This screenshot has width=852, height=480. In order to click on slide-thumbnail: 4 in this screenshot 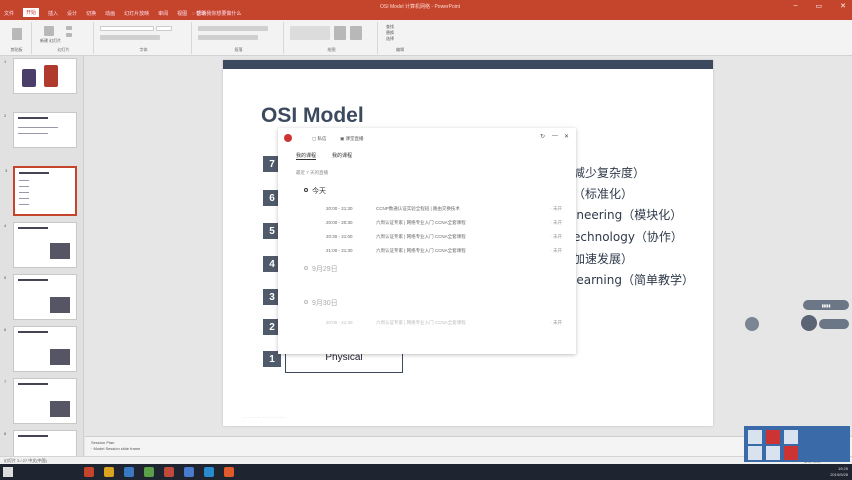, I will do `click(40, 245)`.